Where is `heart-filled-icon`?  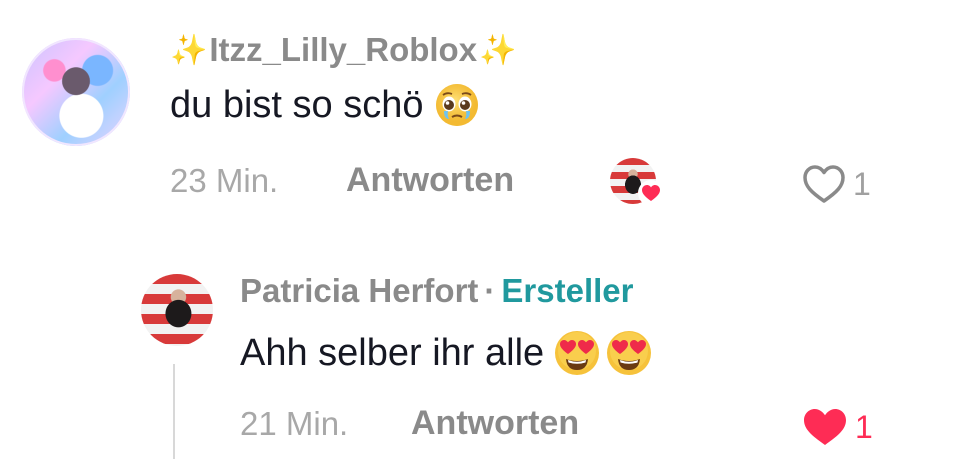
heart-filled-icon is located at coordinates (825, 427).